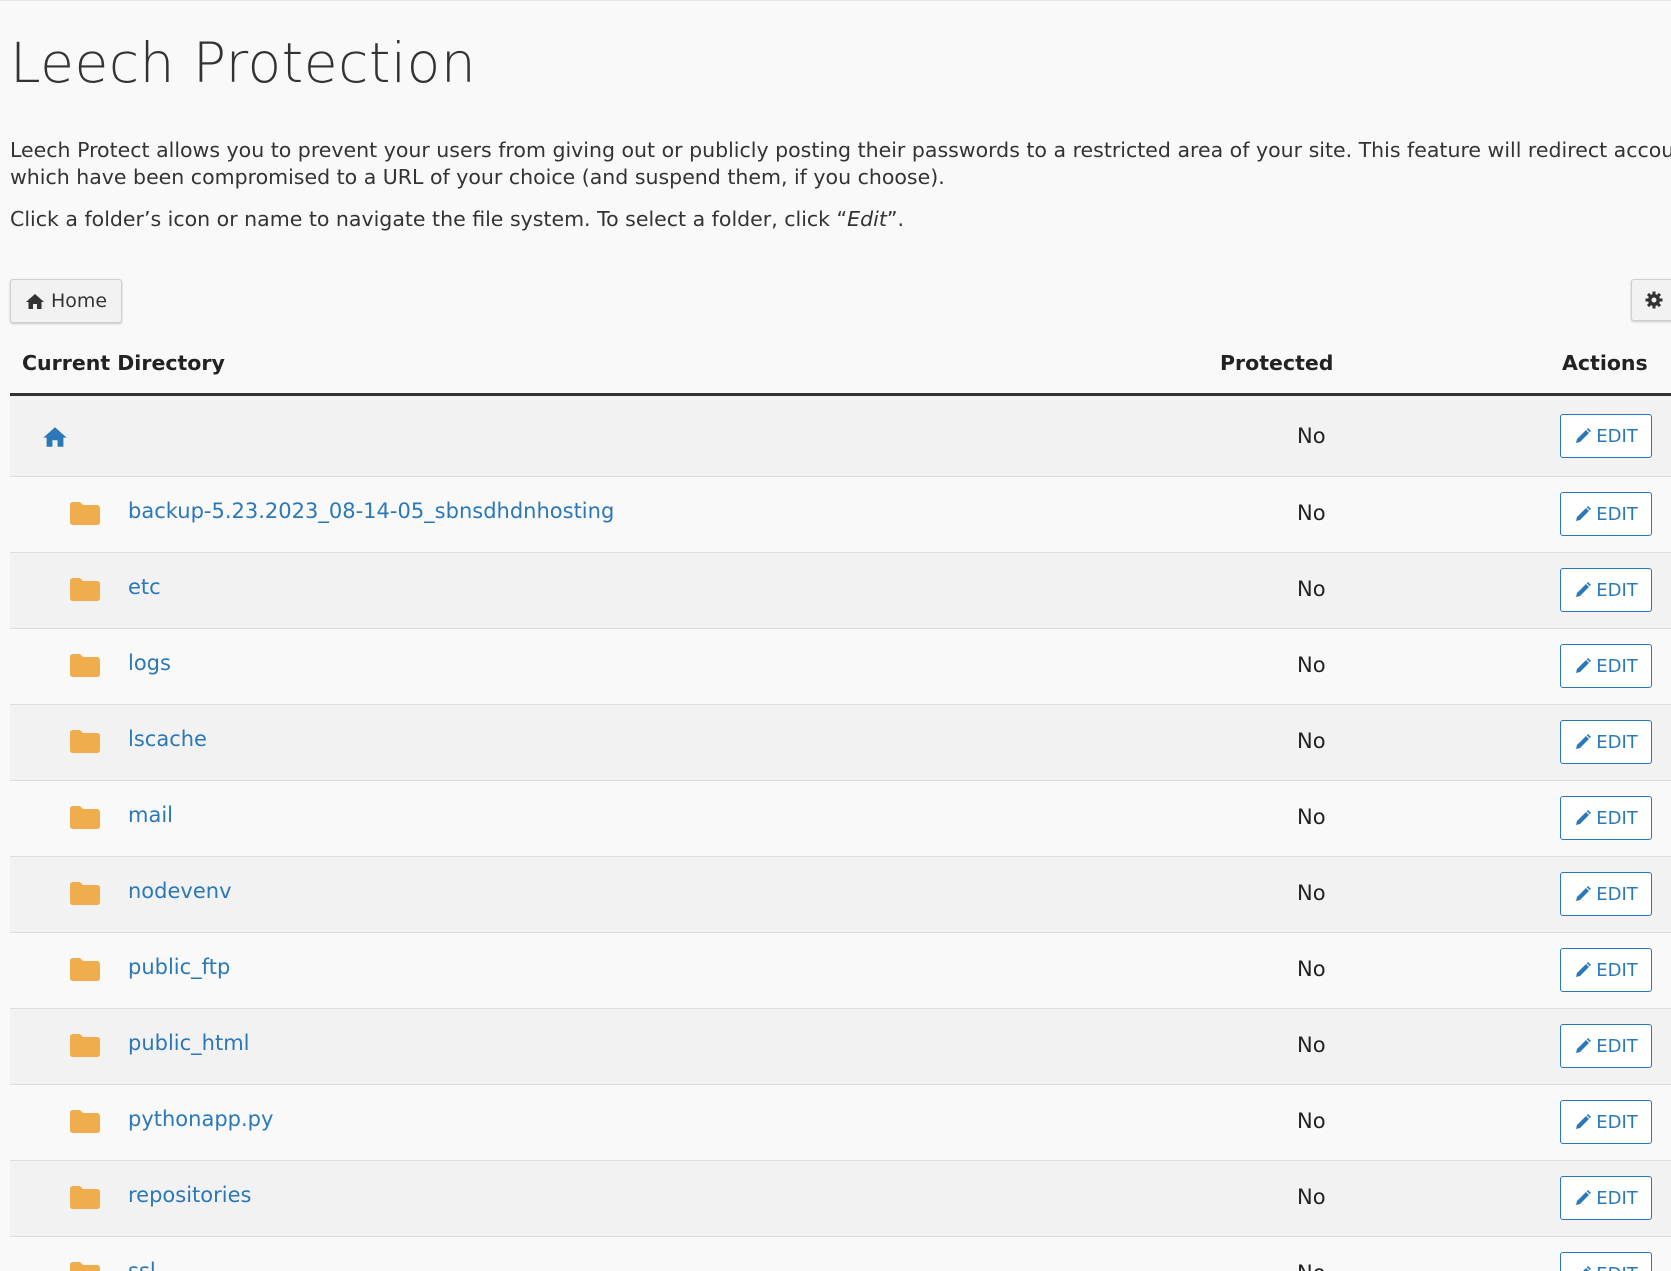  I want to click on table-row-root: No EDIT, so click(840, 436).